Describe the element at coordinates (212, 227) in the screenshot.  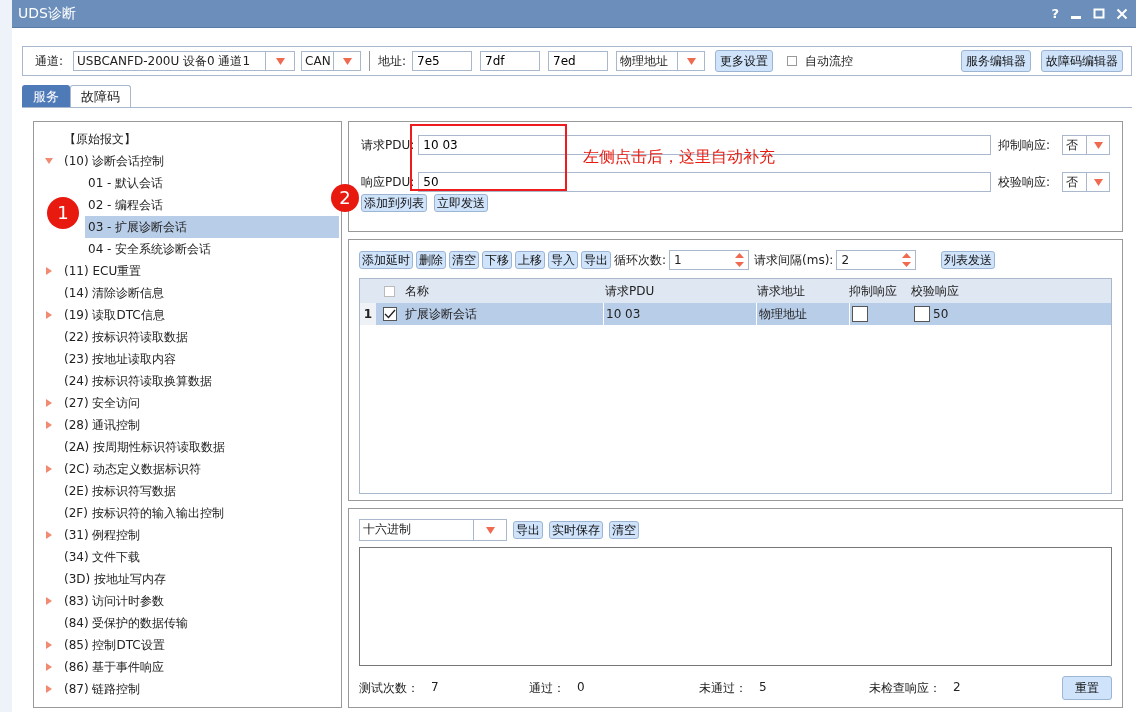
I see `tree-item: 03 - 扩展诊断会话` at that location.